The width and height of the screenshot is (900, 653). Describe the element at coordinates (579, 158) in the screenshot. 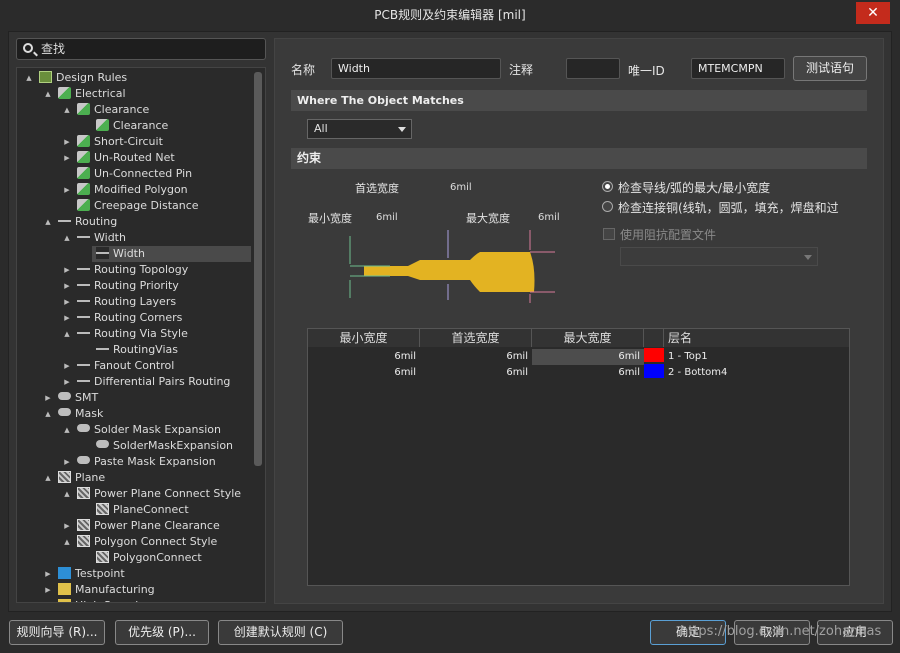

I see `constraints-header: 约束` at that location.